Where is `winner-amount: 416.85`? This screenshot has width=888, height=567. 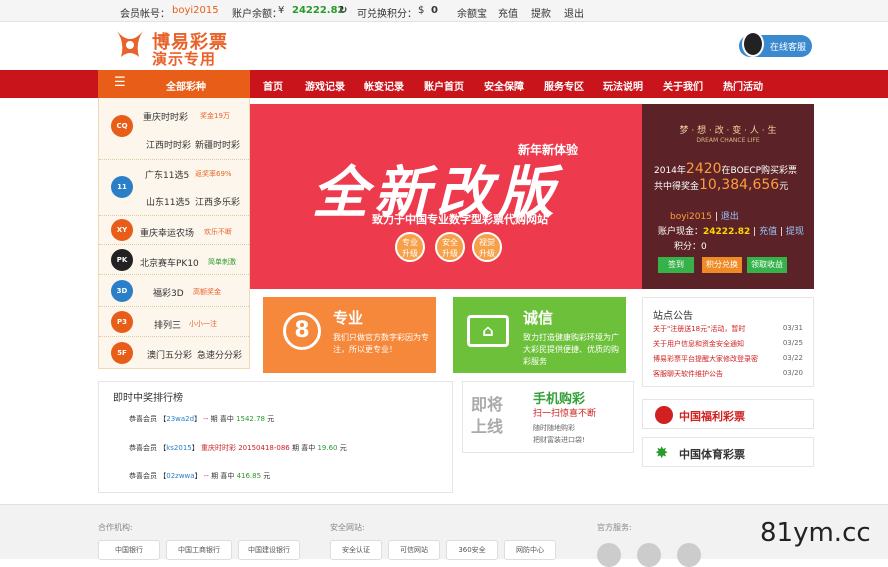 winner-amount: 416.85 is located at coordinates (249, 476).